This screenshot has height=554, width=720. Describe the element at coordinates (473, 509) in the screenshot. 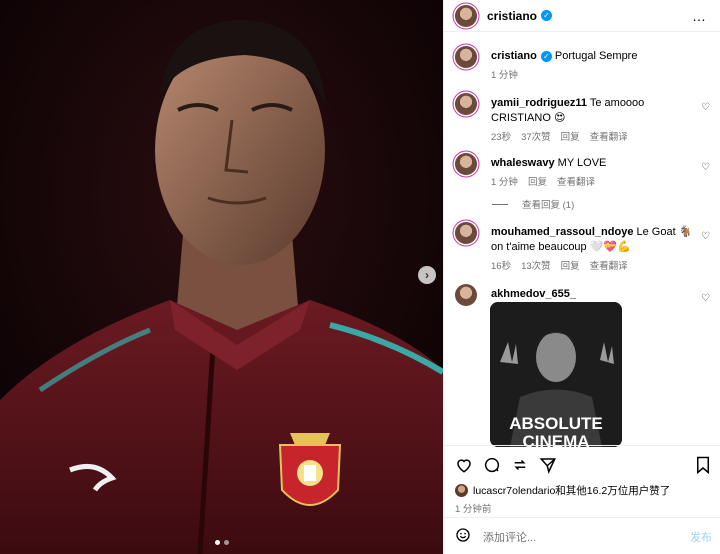

I see `post-time: 1 分钟前` at that location.